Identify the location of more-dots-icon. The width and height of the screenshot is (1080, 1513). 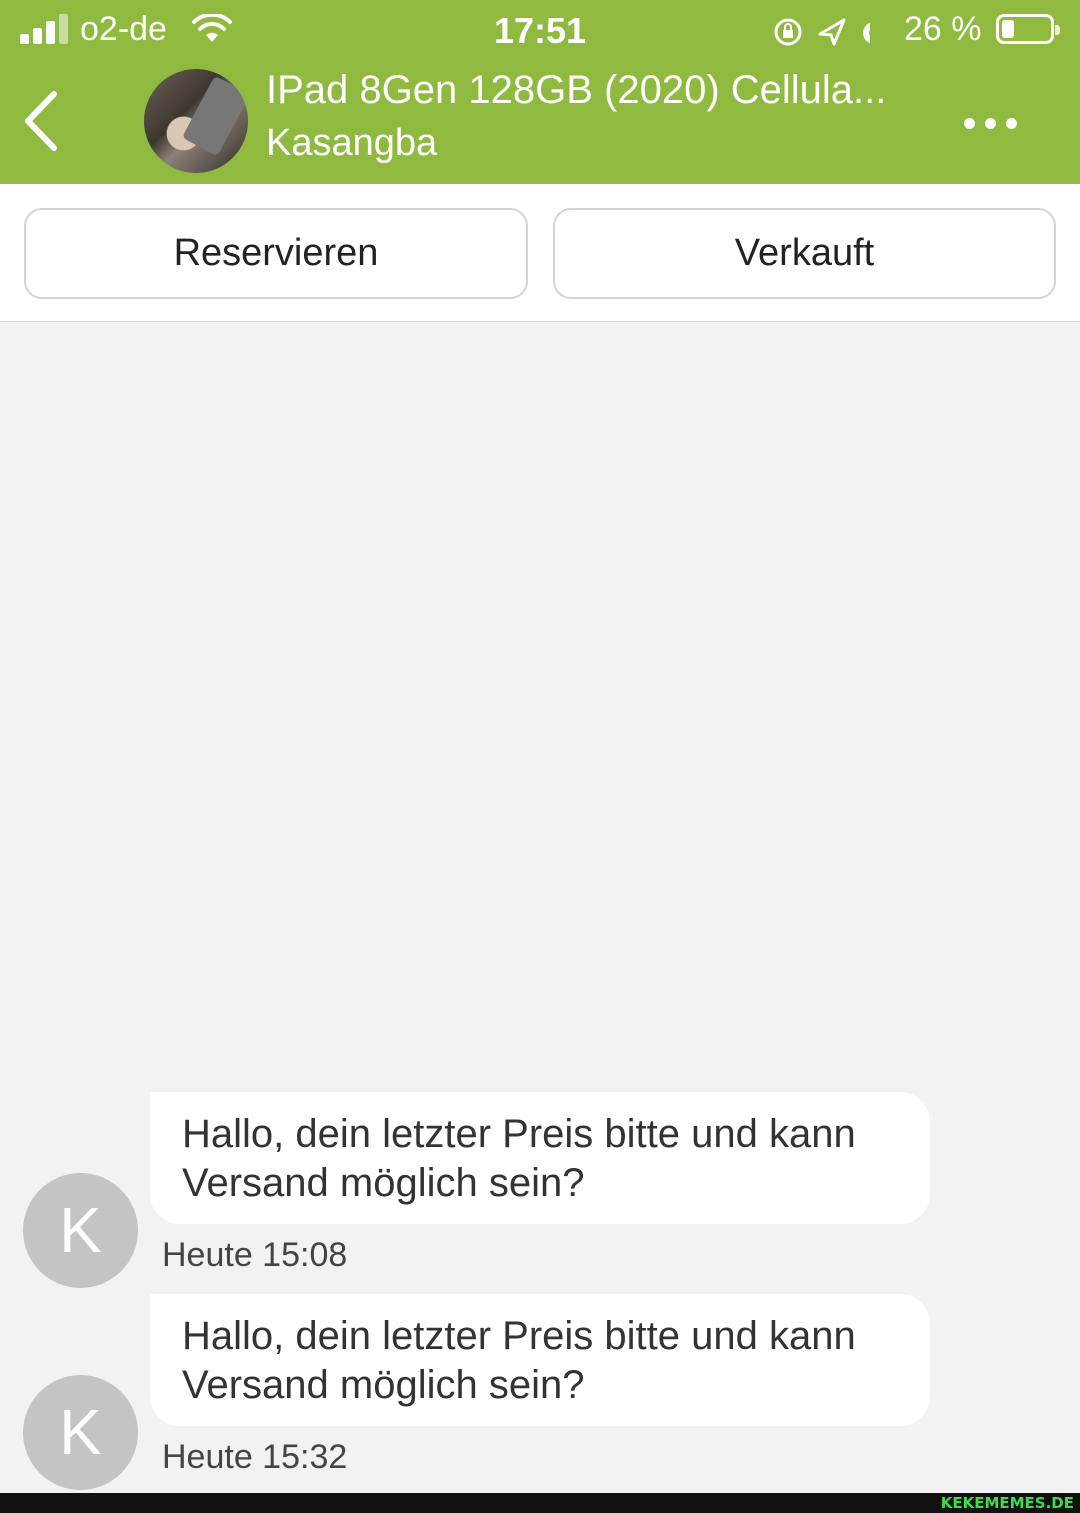
(990, 124).